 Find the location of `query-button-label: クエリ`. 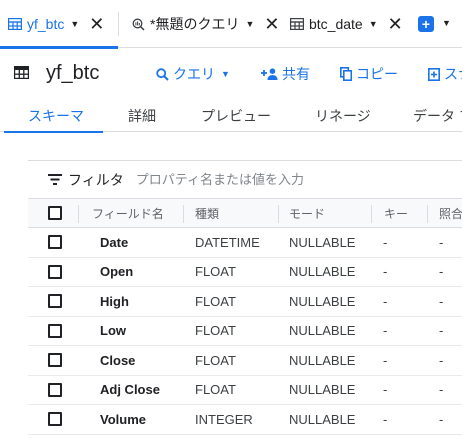

query-button-label: クエリ is located at coordinates (194, 74).